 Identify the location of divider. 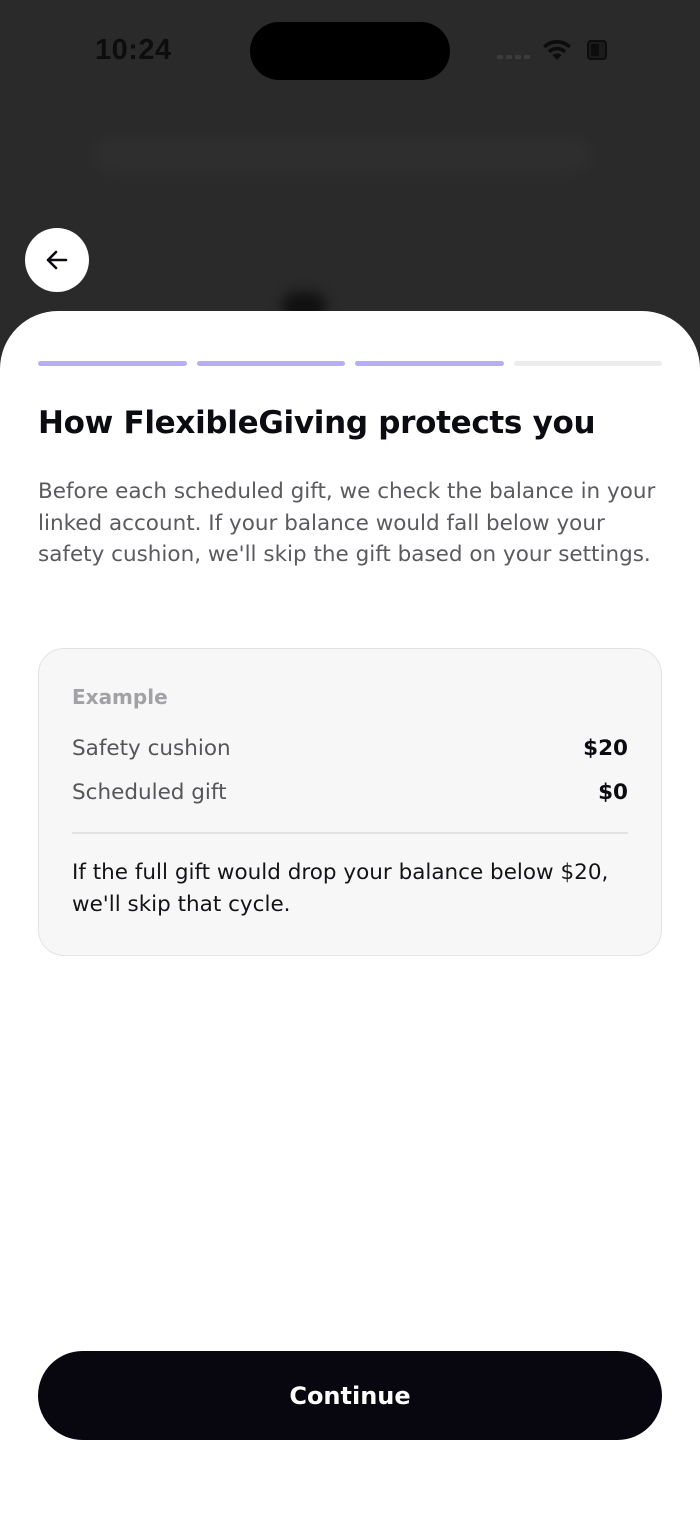
(350, 833).